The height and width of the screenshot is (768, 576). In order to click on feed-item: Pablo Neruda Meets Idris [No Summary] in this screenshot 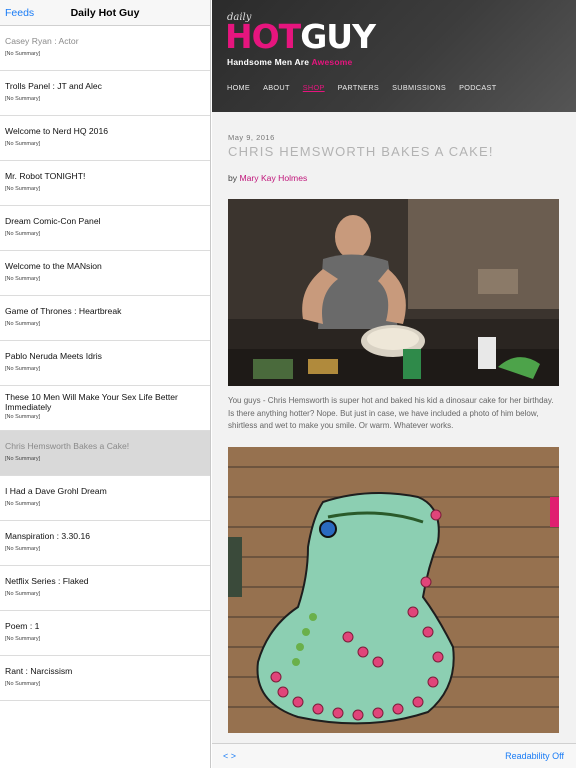, I will do `click(105, 363)`.